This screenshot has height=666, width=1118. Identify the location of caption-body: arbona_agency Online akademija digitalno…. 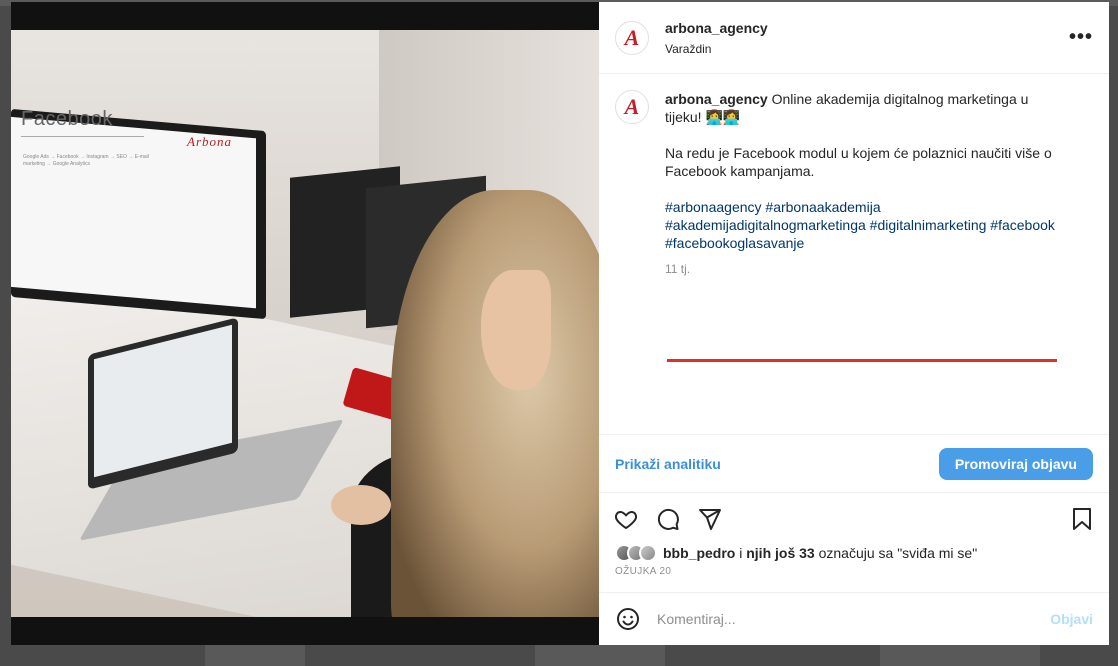
(860, 184).